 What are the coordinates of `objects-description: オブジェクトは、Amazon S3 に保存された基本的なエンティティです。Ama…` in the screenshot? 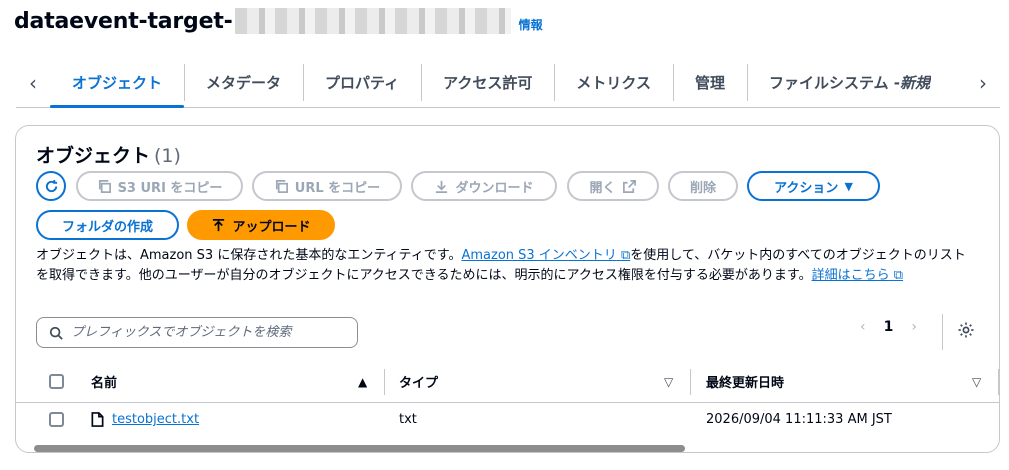 It's located at (506, 266).